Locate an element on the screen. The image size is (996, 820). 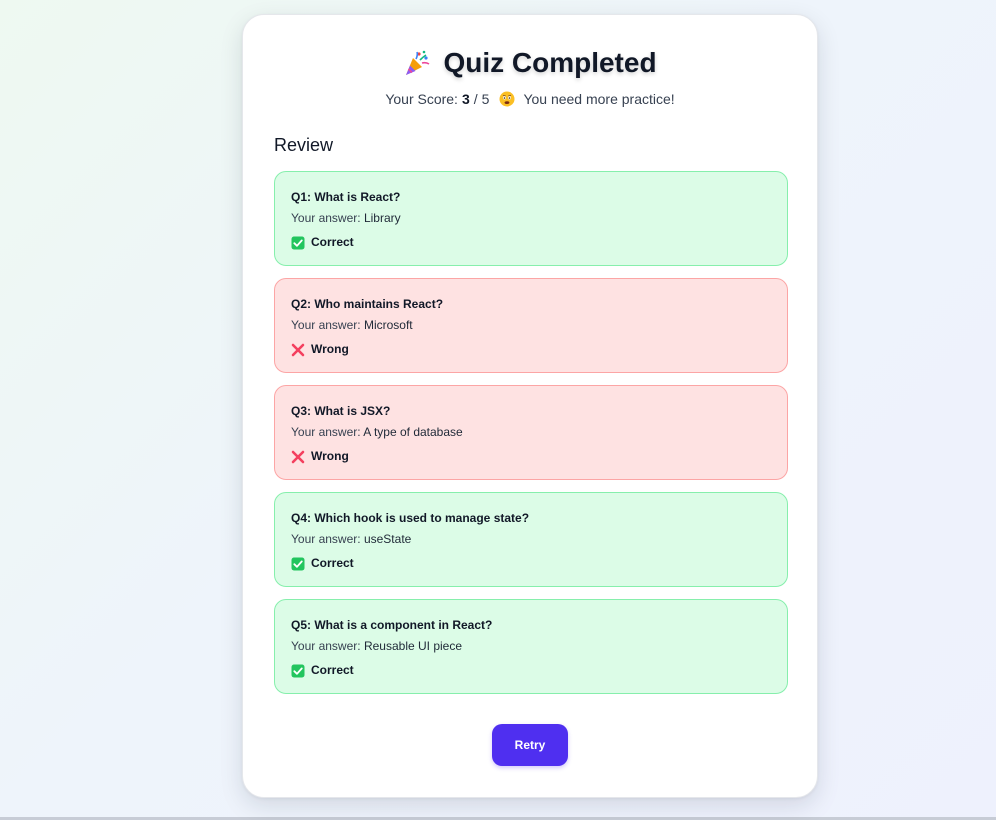
answer-value: useState is located at coordinates (387, 539).